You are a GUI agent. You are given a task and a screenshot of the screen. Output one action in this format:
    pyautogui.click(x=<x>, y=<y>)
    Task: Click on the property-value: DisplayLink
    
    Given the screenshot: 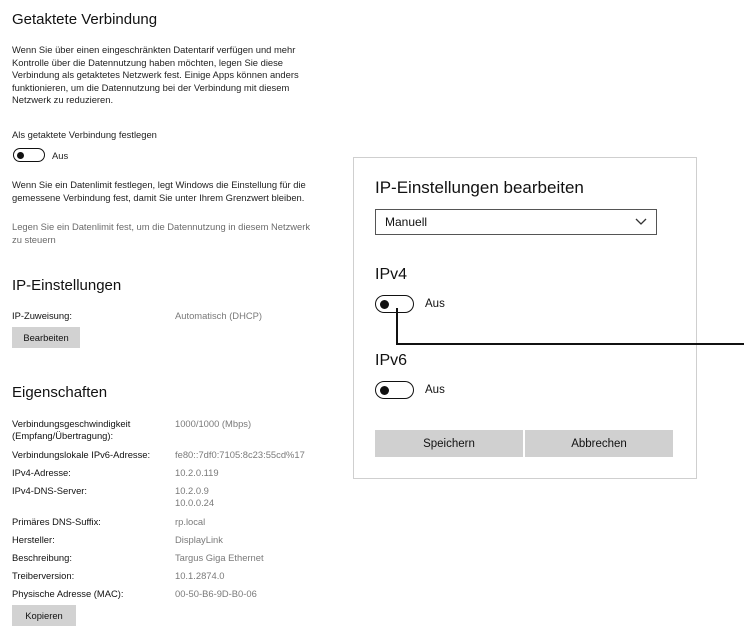 What is the action you would take?
    pyautogui.click(x=199, y=539)
    